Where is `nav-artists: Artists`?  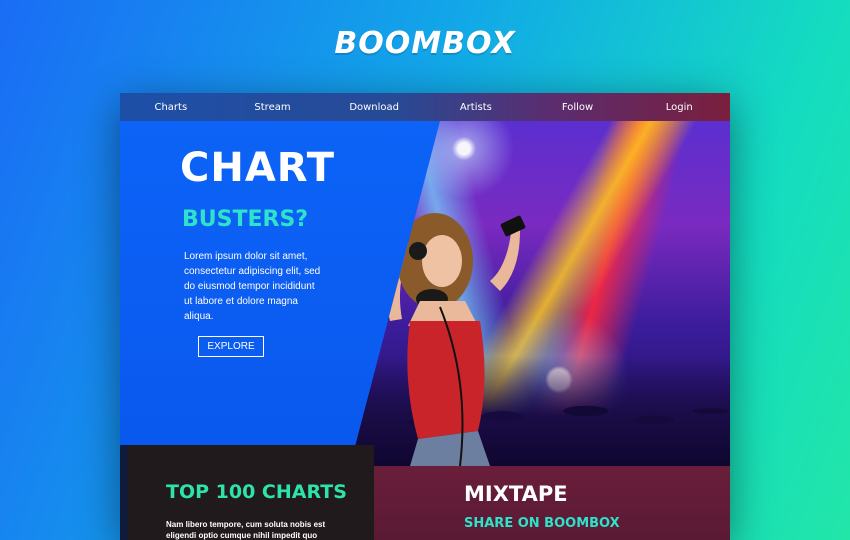 nav-artists: Artists is located at coordinates (476, 107).